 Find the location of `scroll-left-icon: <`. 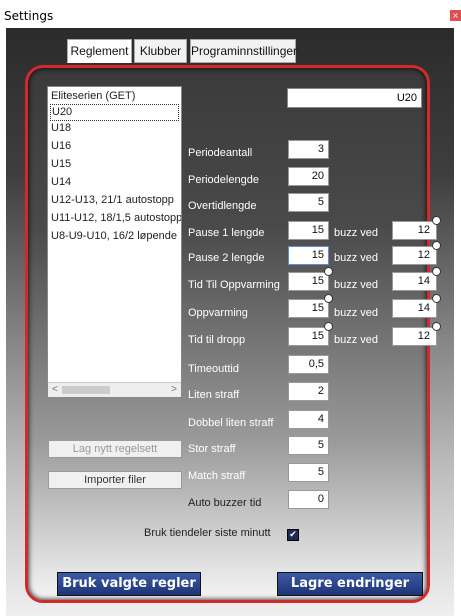

scroll-left-icon: < is located at coordinates (55, 389).